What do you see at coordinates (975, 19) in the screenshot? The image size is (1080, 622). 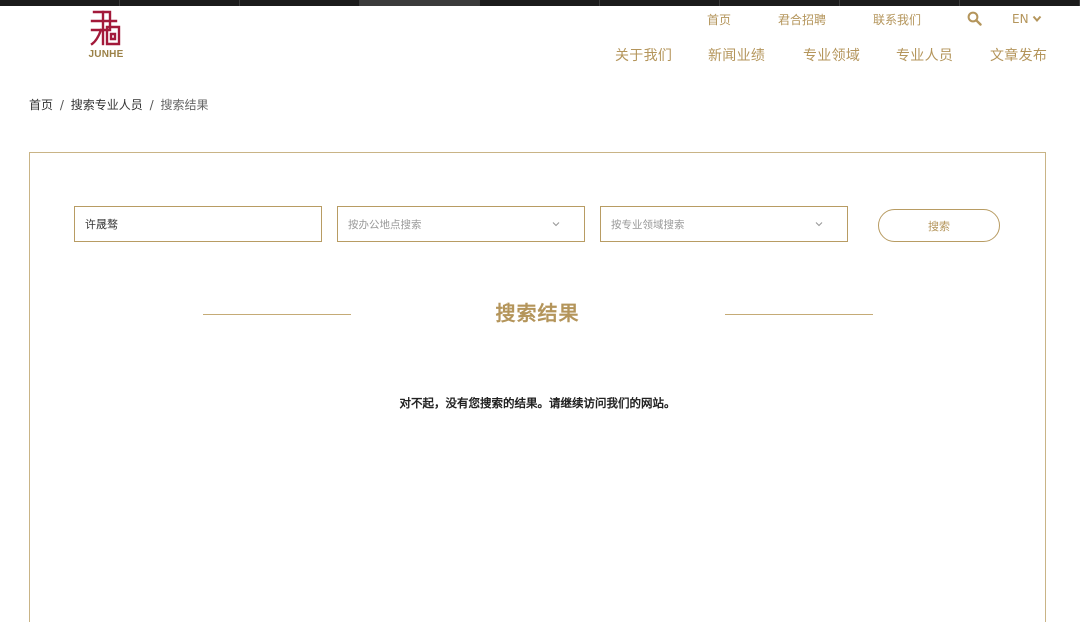 I see `search-icon` at bounding box center [975, 19].